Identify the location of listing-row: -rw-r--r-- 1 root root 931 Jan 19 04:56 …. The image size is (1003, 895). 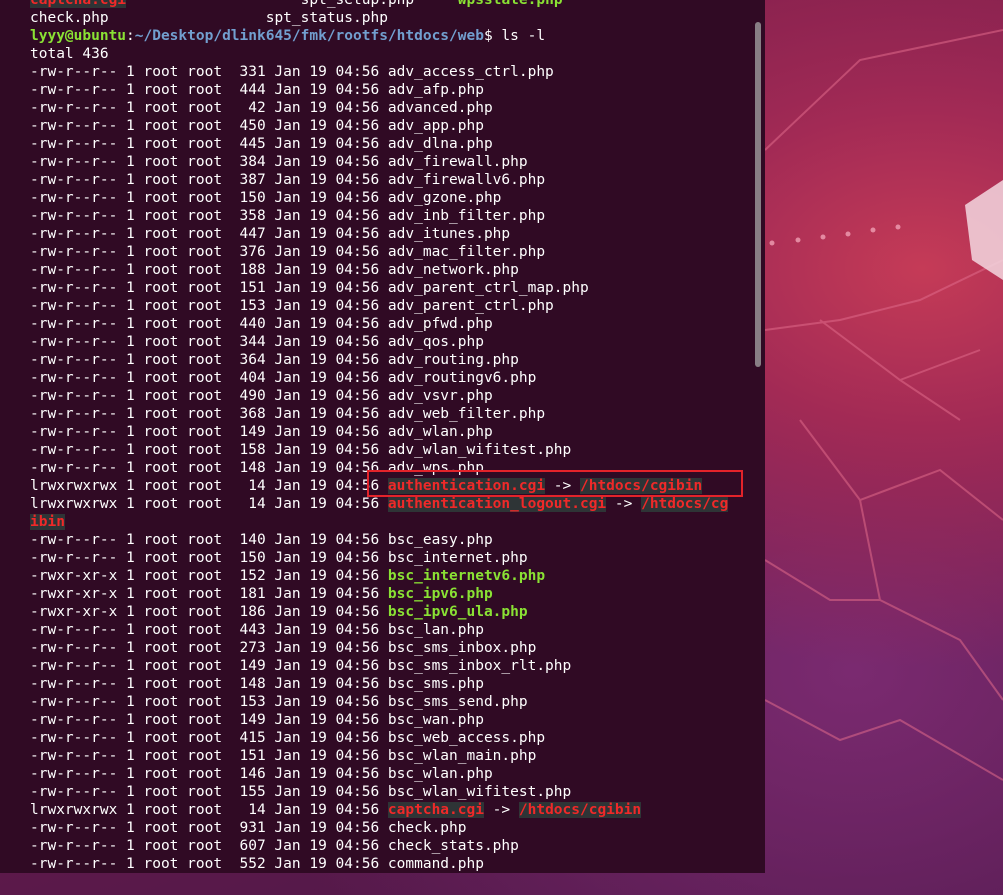
(395, 828).